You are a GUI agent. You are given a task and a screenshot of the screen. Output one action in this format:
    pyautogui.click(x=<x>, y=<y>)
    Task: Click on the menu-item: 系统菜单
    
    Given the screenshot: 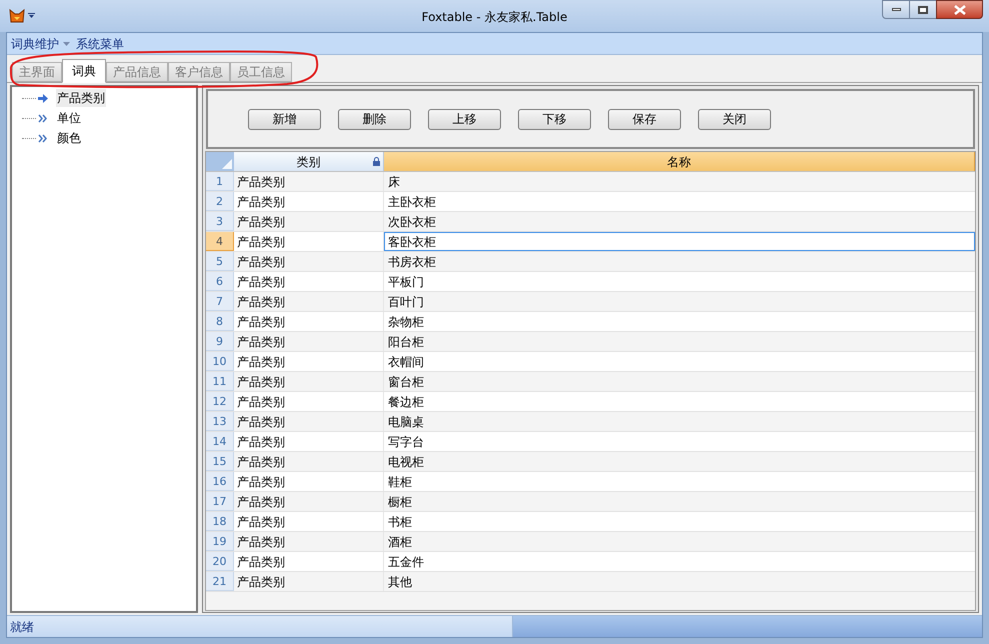 What is the action you would take?
    pyautogui.click(x=100, y=43)
    